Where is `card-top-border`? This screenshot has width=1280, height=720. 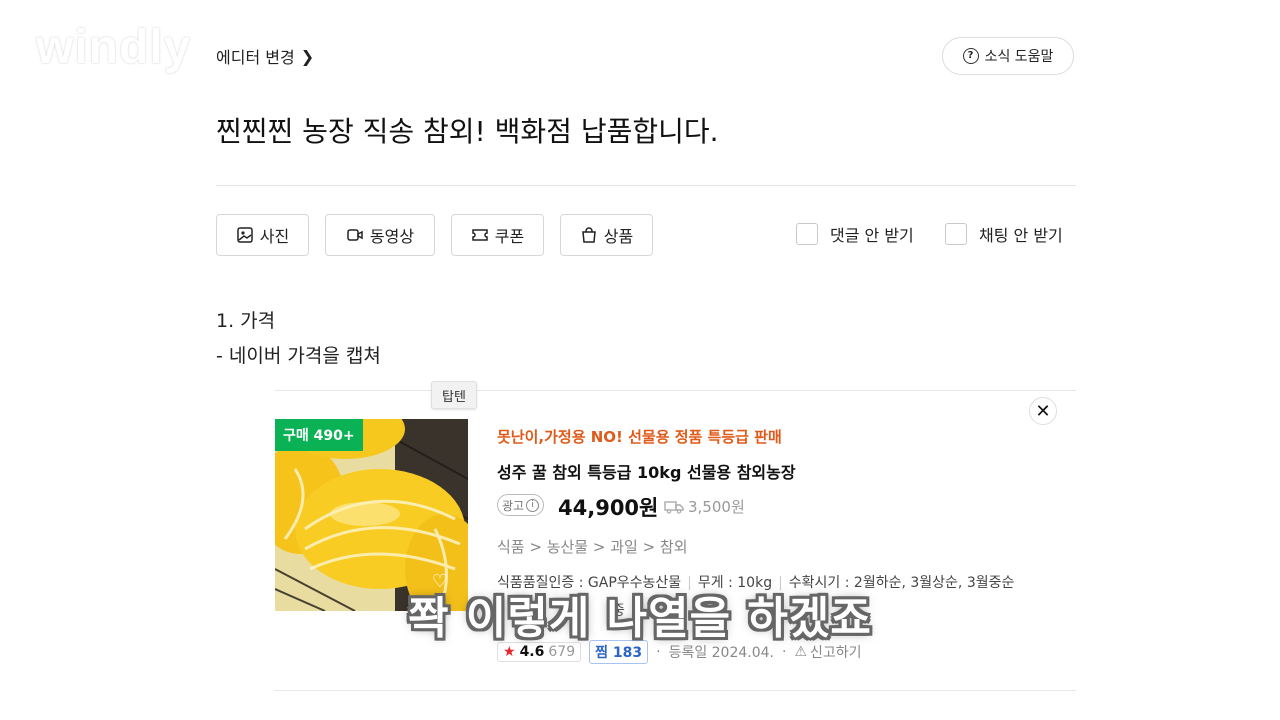 card-top-border is located at coordinates (675, 390).